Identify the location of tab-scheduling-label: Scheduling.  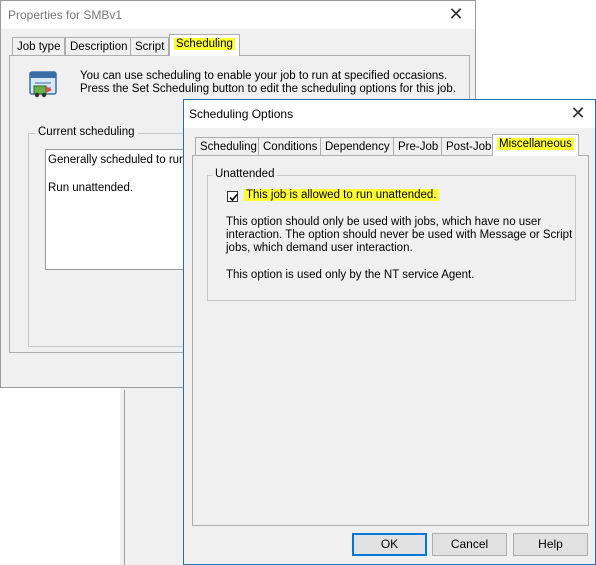
(204, 44).